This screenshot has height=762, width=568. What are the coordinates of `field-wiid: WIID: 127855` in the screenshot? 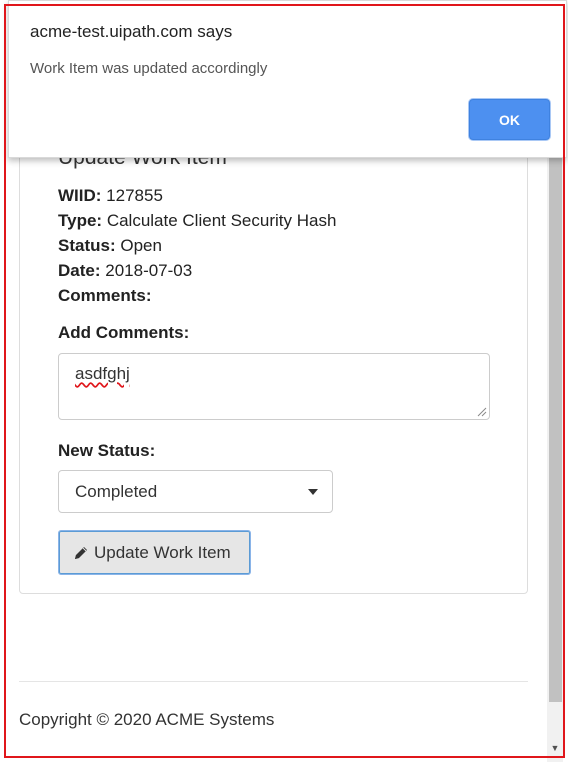 It's located at (110, 196).